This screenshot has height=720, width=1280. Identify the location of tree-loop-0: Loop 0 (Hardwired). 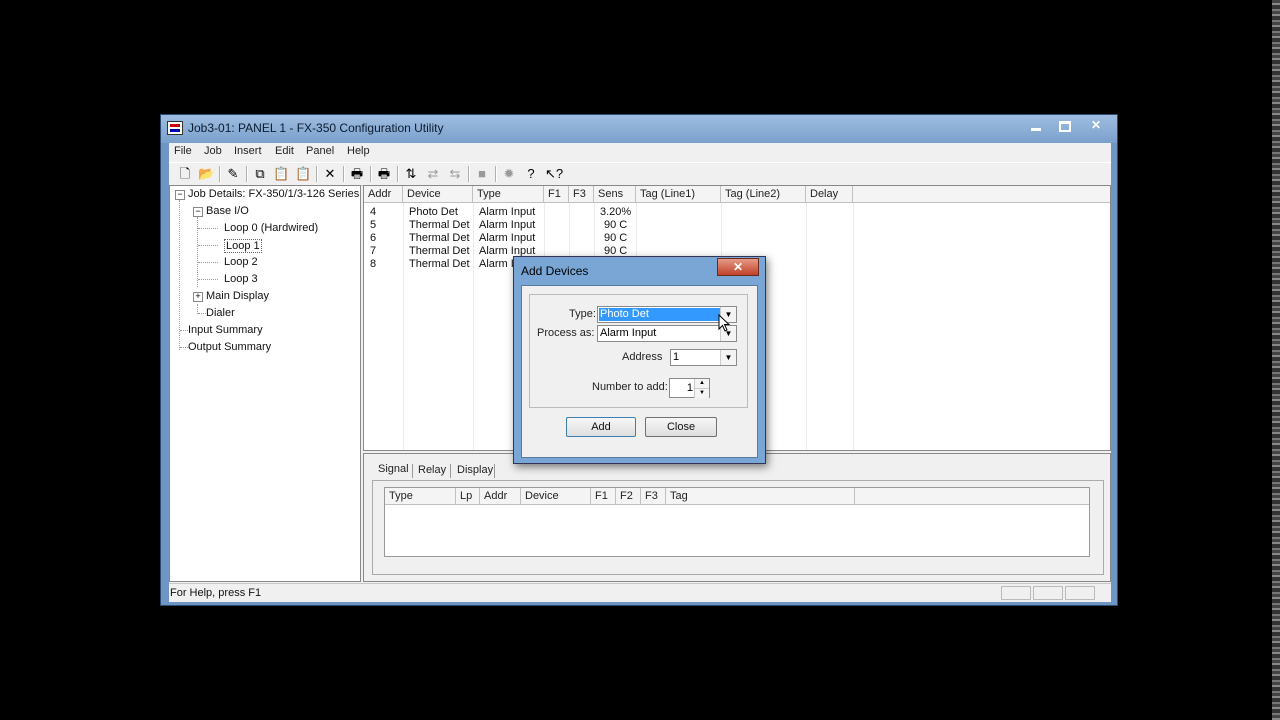
(271, 228).